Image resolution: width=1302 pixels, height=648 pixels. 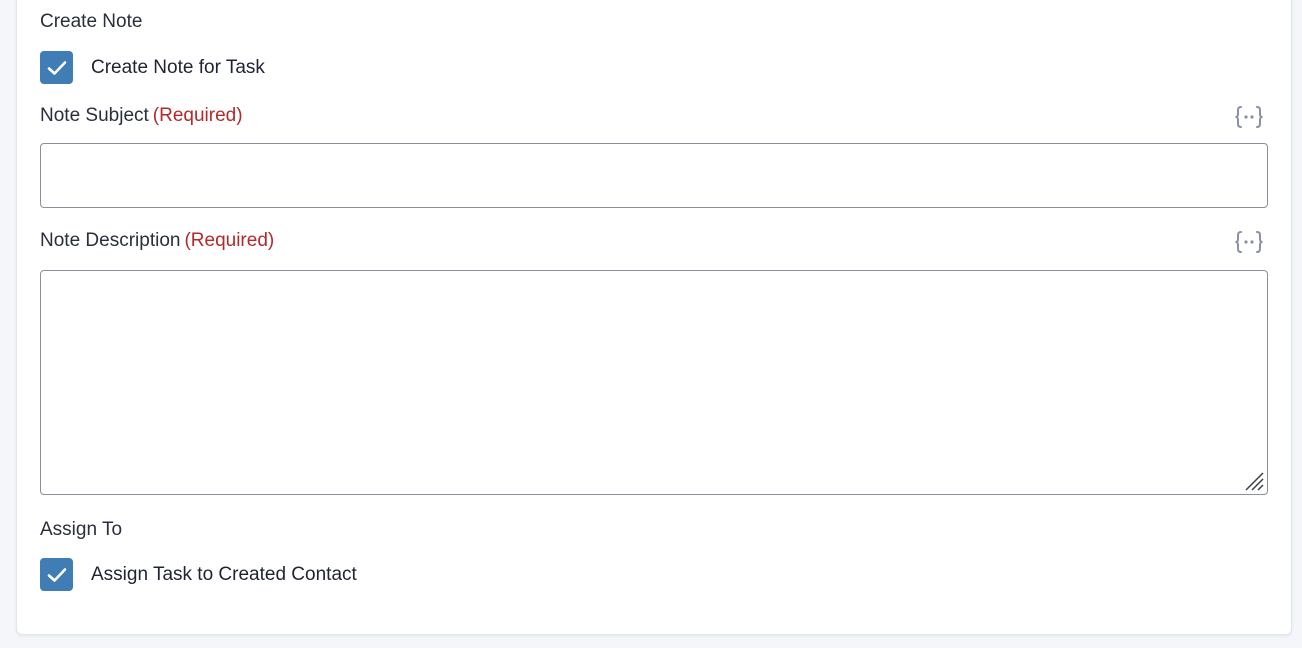 What do you see at coordinates (91, 21) in the screenshot?
I see `create-note-section-title: Create Note` at bounding box center [91, 21].